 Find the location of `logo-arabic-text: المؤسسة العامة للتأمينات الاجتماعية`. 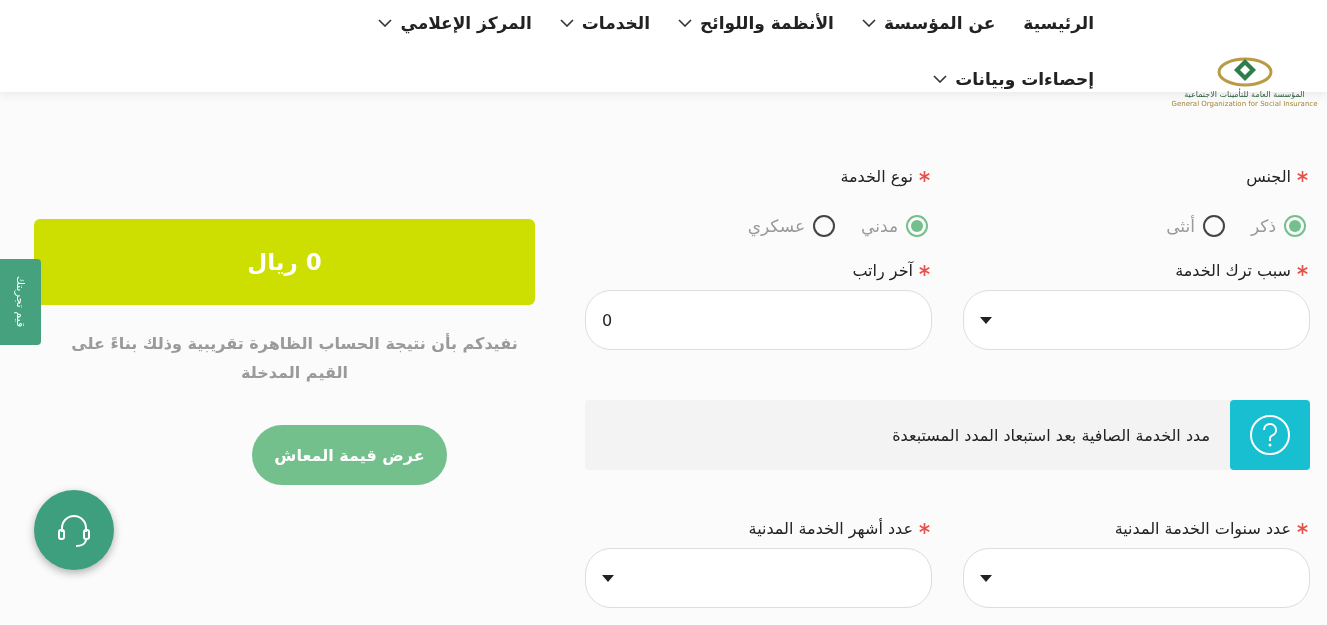

logo-arabic-text: المؤسسة العامة للتأمينات الاجتماعية is located at coordinates (1244, 94).